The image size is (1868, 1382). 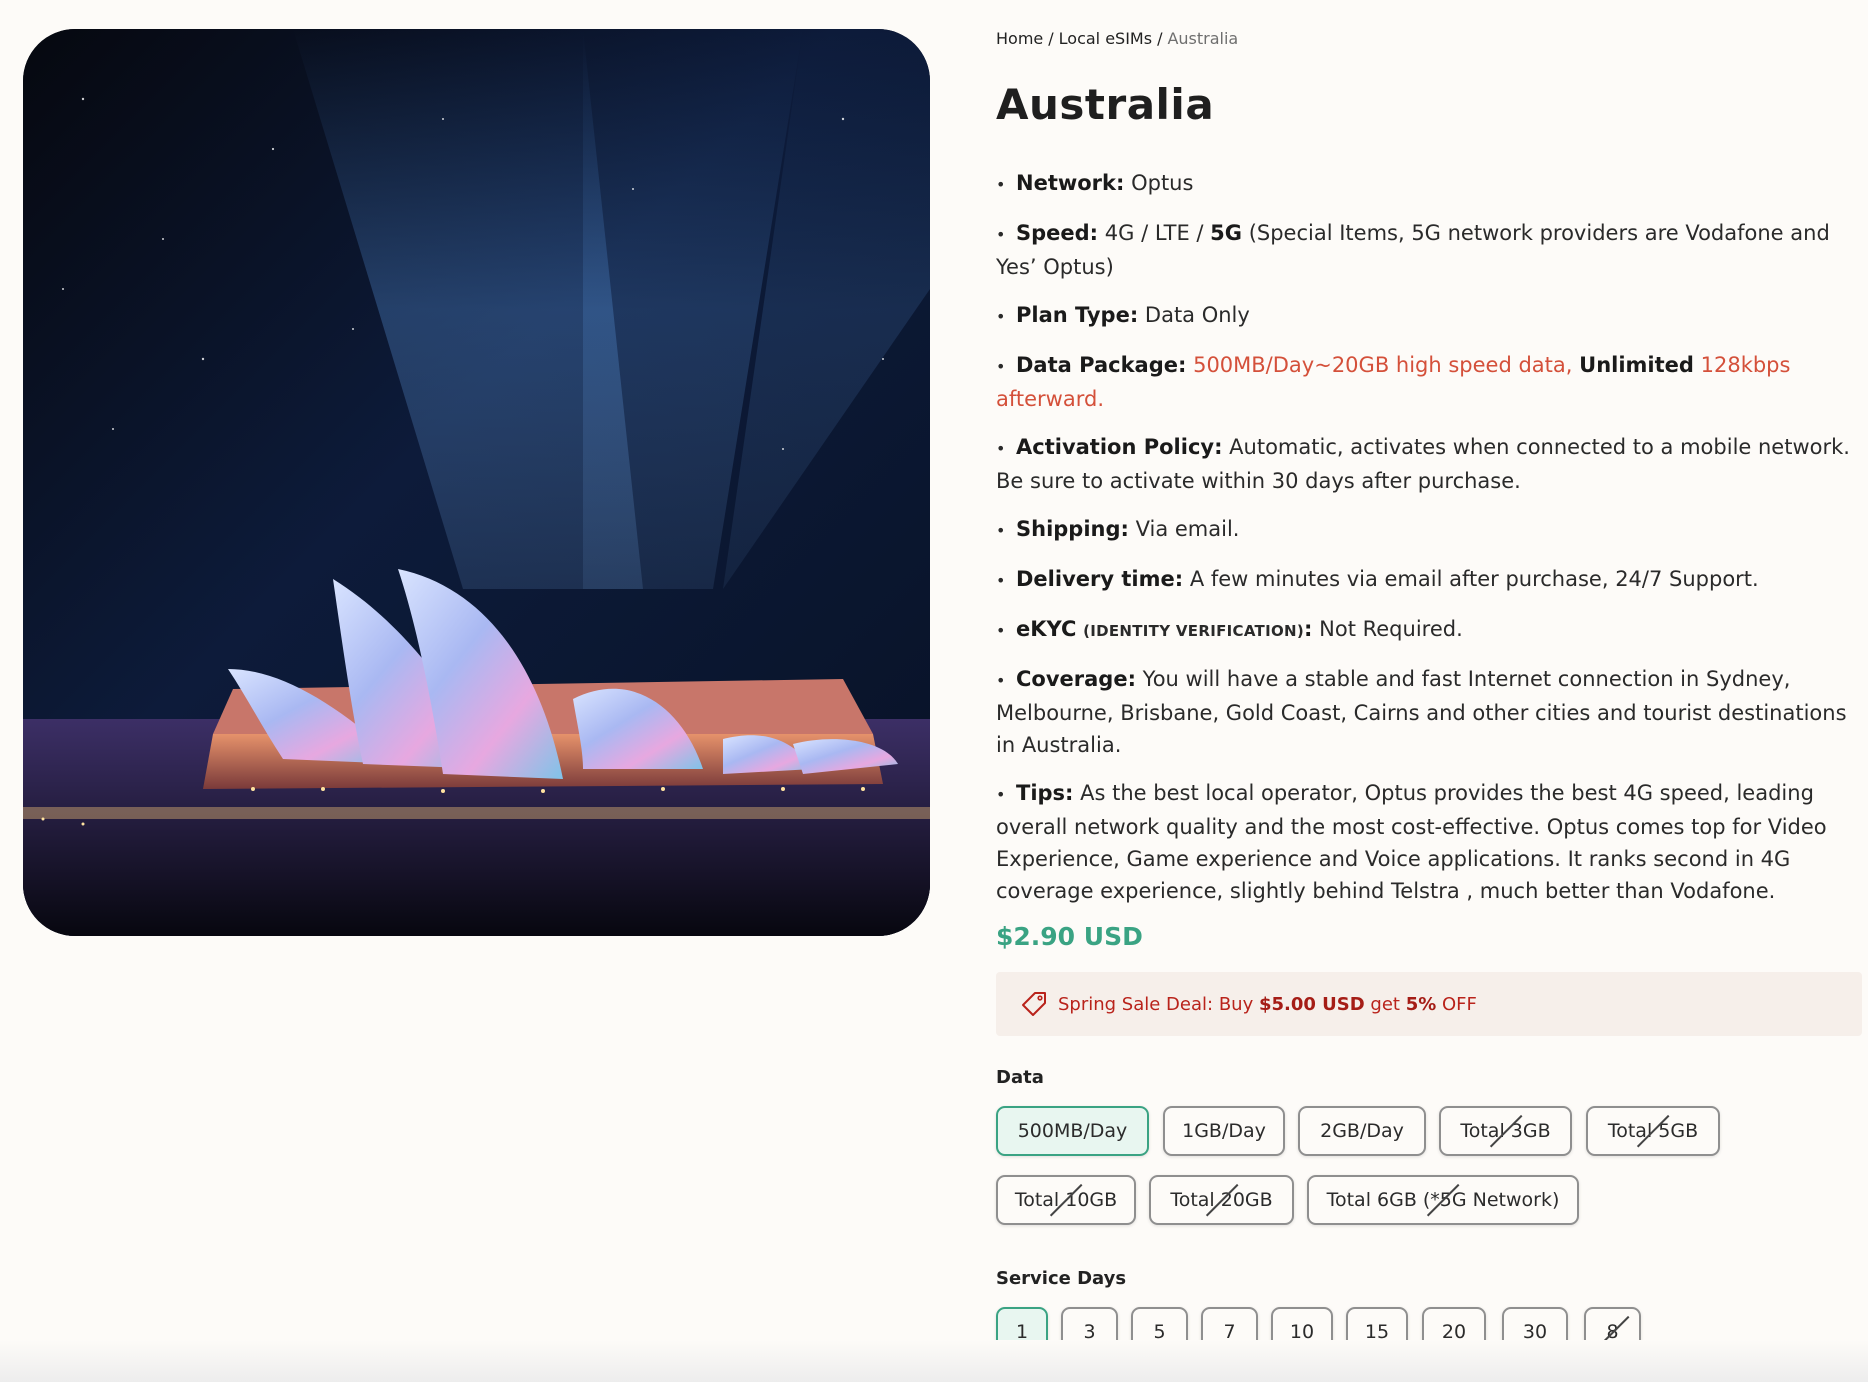 What do you see at coordinates (1019, 38) in the screenshot?
I see `breadcrumb-home: Home` at bounding box center [1019, 38].